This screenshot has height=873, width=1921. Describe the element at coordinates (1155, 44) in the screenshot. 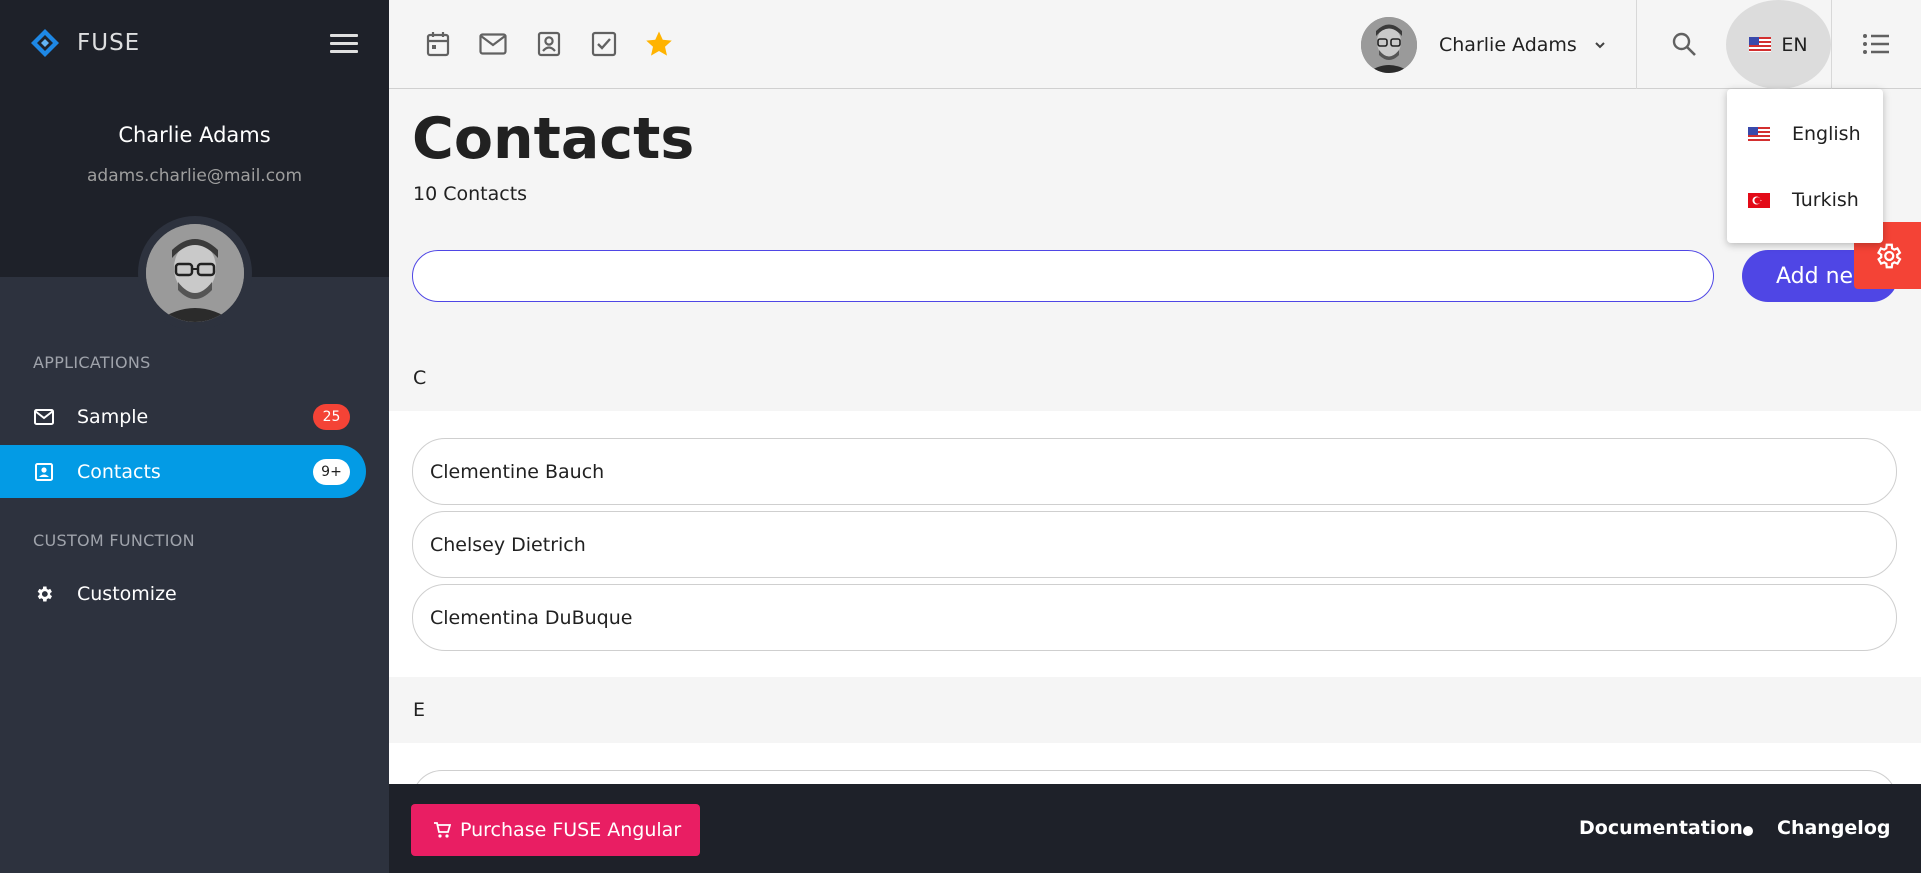

I see `toolbar: Charlie Adams EN` at that location.